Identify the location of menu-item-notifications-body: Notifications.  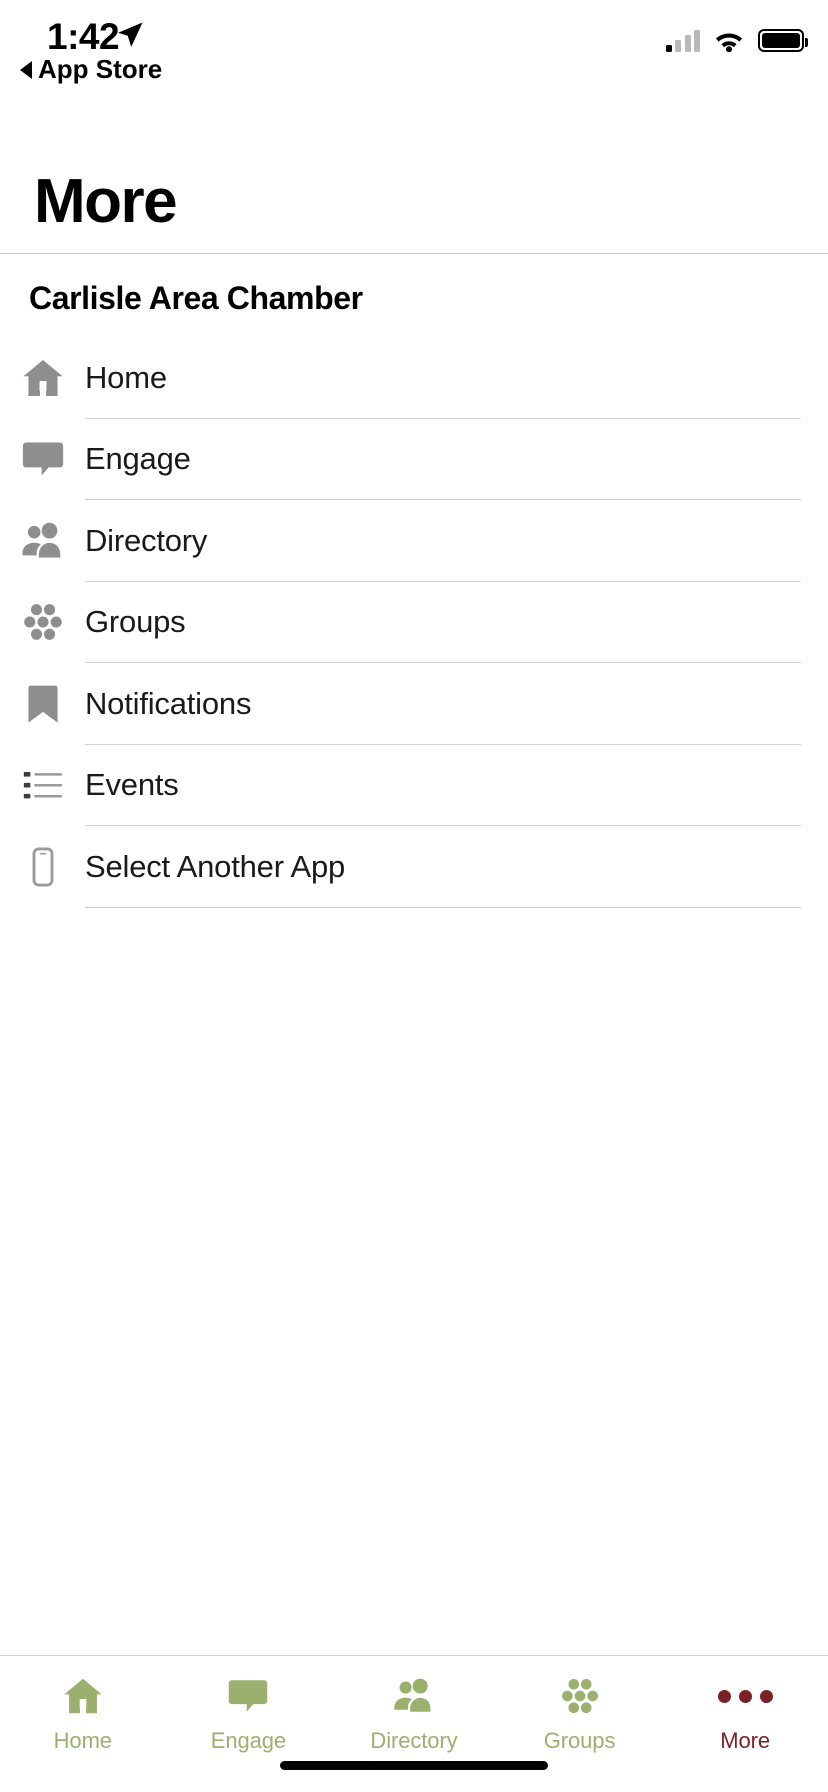
(456, 704).